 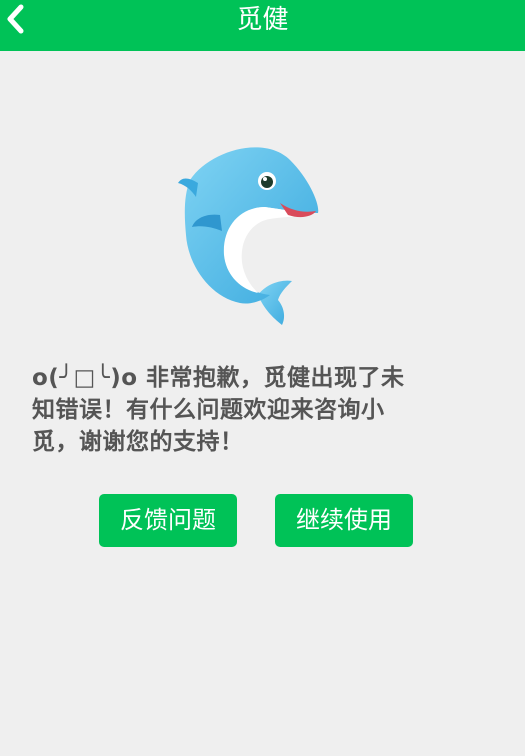 What do you see at coordinates (344, 520) in the screenshot?
I see `continue-button: 继续使用` at bounding box center [344, 520].